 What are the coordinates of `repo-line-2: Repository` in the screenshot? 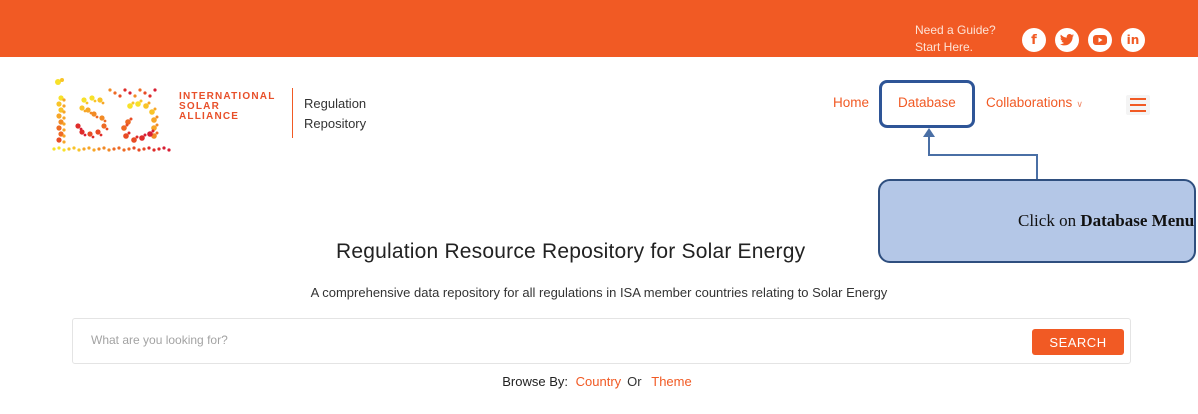 It's located at (335, 123).